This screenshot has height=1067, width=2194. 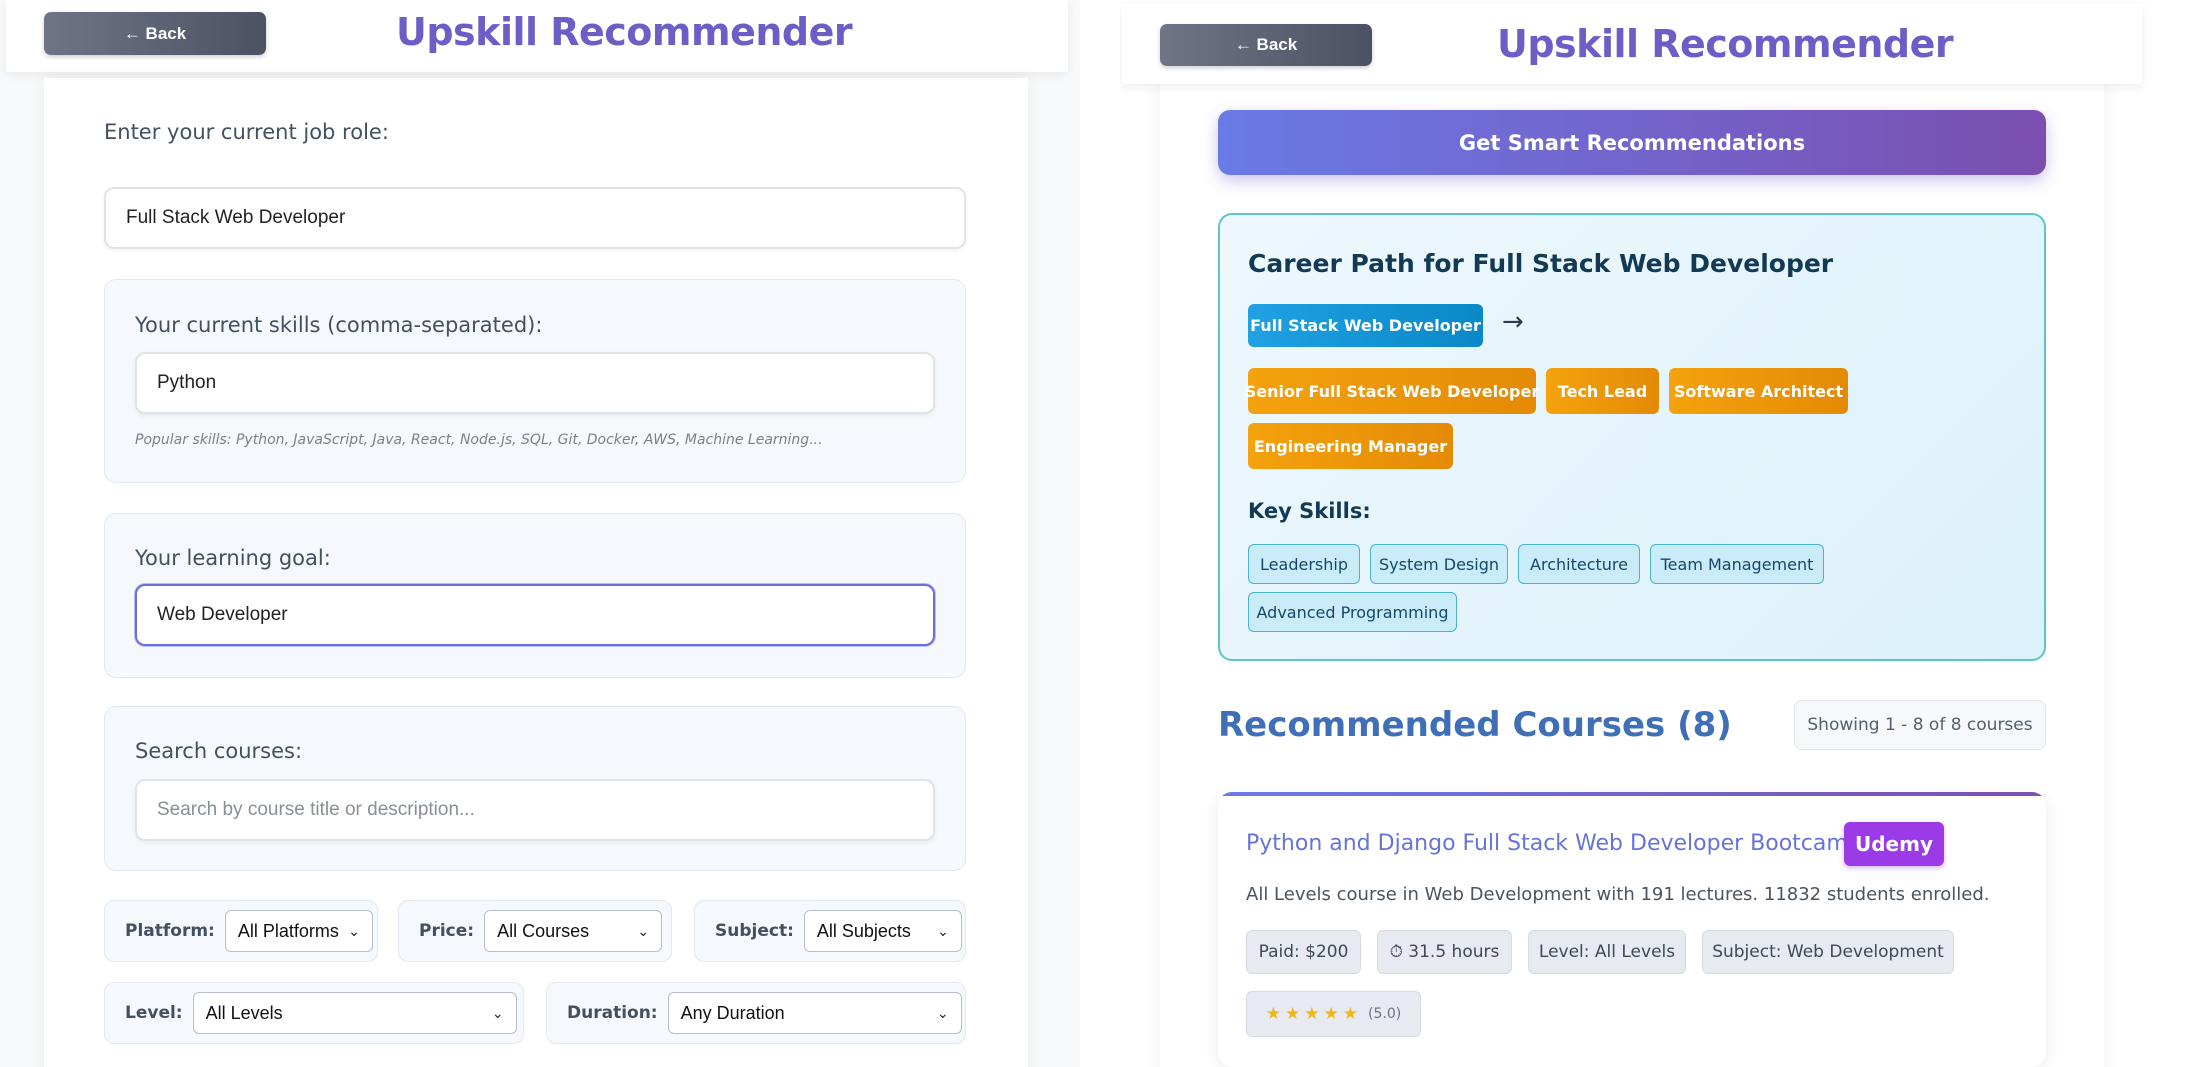 I want to click on subject-filter: Subject: All Subjects ⌄, so click(x=830, y=931).